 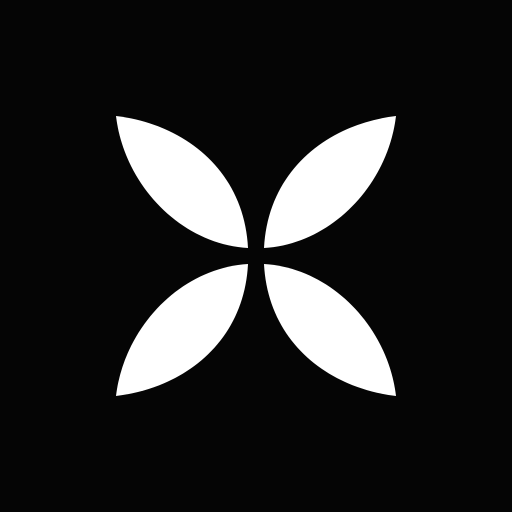 I want to click on petal-bottom-right, so click(x=330, y=330).